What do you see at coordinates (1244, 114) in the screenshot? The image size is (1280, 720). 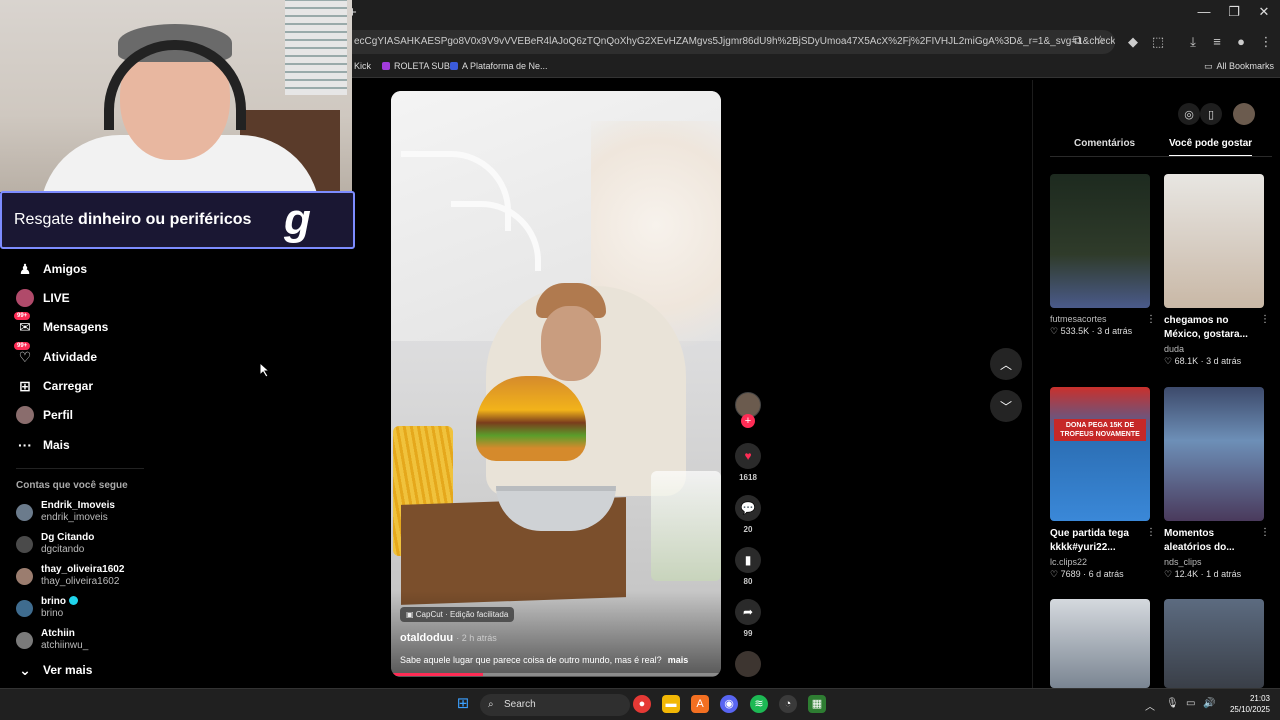 I see `user-avatar` at bounding box center [1244, 114].